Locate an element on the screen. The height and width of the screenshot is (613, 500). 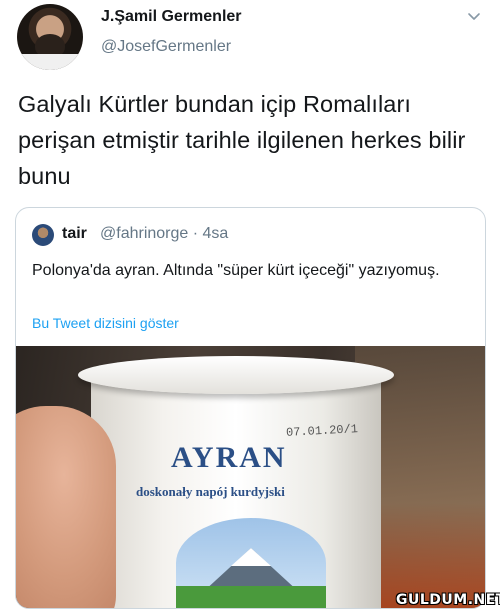
show-thread-link: Bu Tweet dizisini göster is located at coordinates (105, 323).